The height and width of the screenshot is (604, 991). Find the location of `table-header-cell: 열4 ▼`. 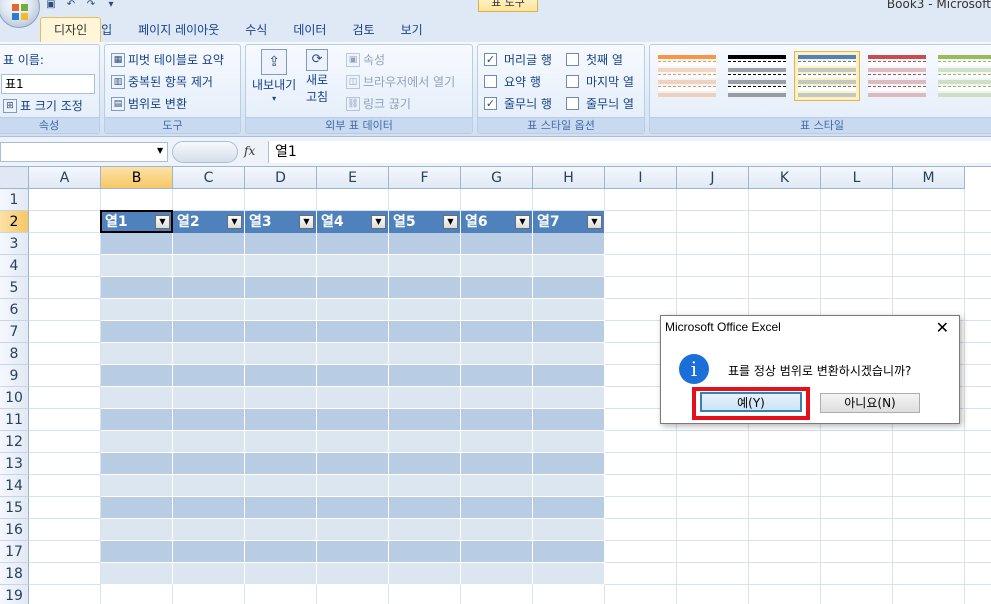

table-header-cell: 열4 ▼ is located at coordinates (353, 222).